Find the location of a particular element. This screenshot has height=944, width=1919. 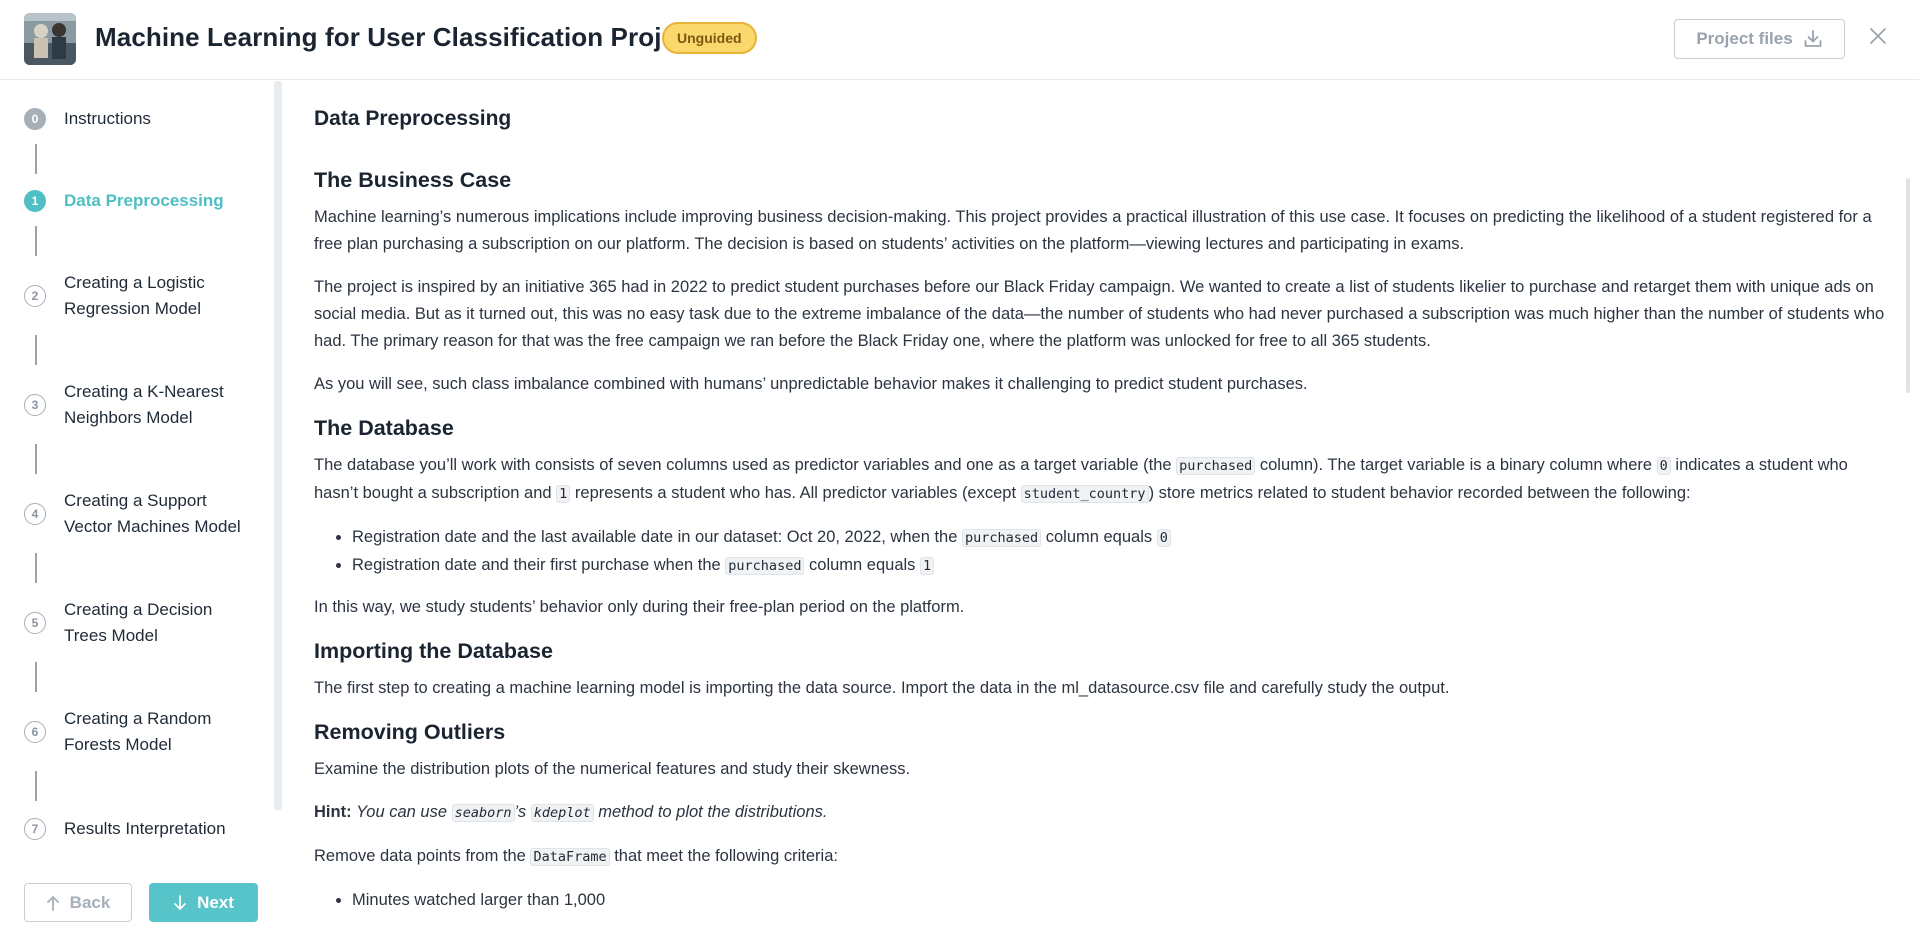

step-logistic-regression: 2 Creating a Logistic Regression Model is located at coordinates (139, 296).